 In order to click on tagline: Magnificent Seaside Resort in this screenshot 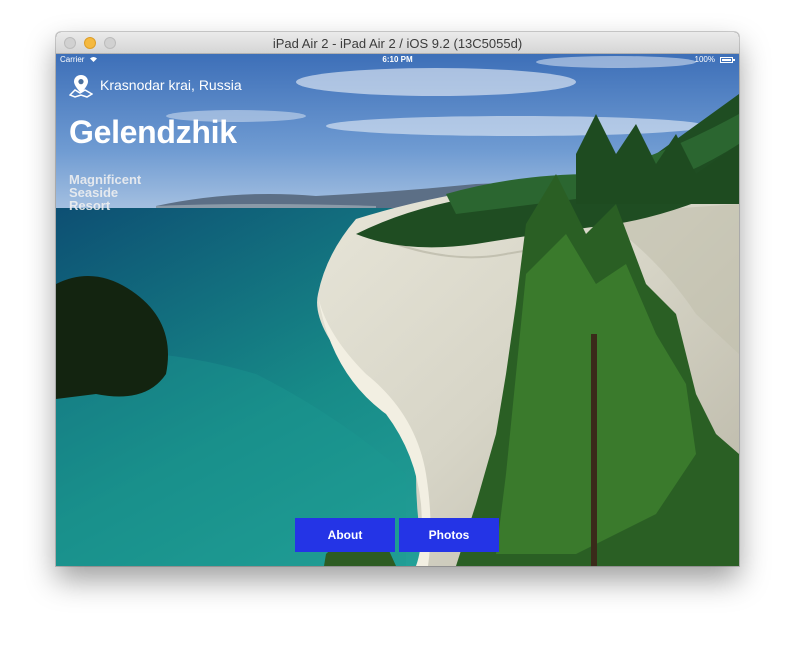, I will do `click(105, 192)`.